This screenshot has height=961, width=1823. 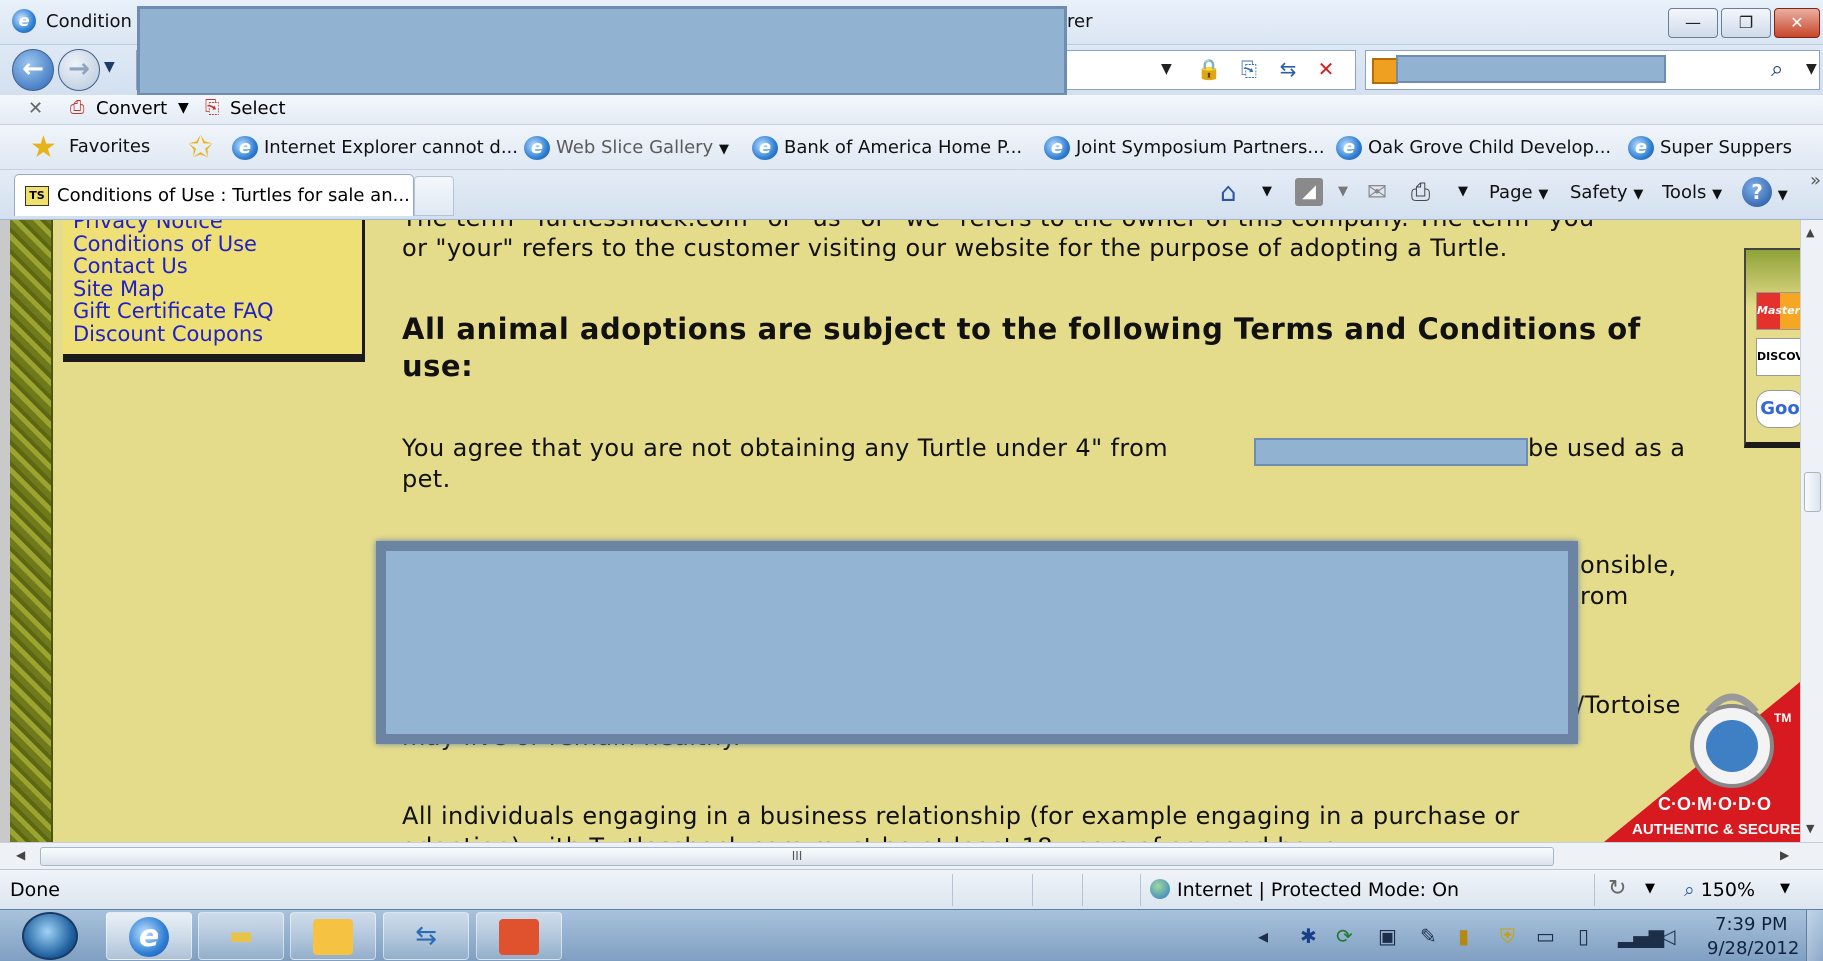 I want to click on convert-dropdown-icon: ▼, so click(x=183, y=108).